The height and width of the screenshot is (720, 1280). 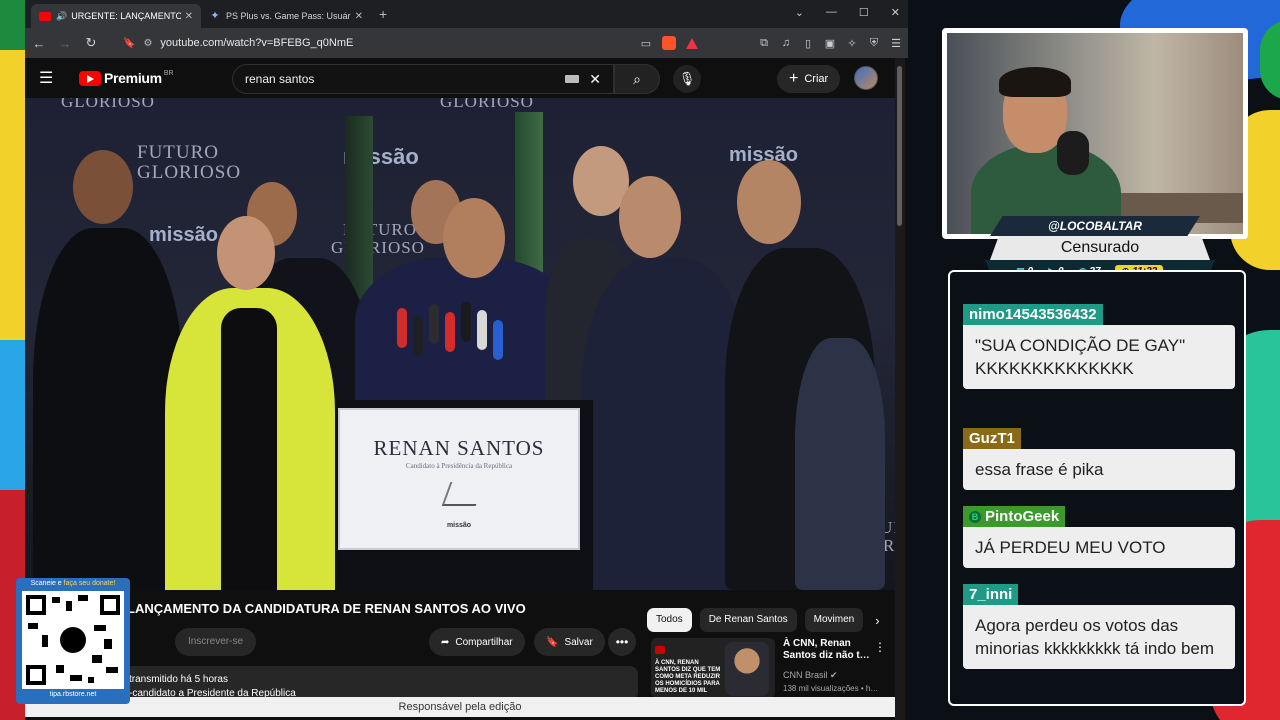 What do you see at coordinates (852, 43) in the screenshot?
I see `leo-icon: ✧` at bounding box center [852, 43].